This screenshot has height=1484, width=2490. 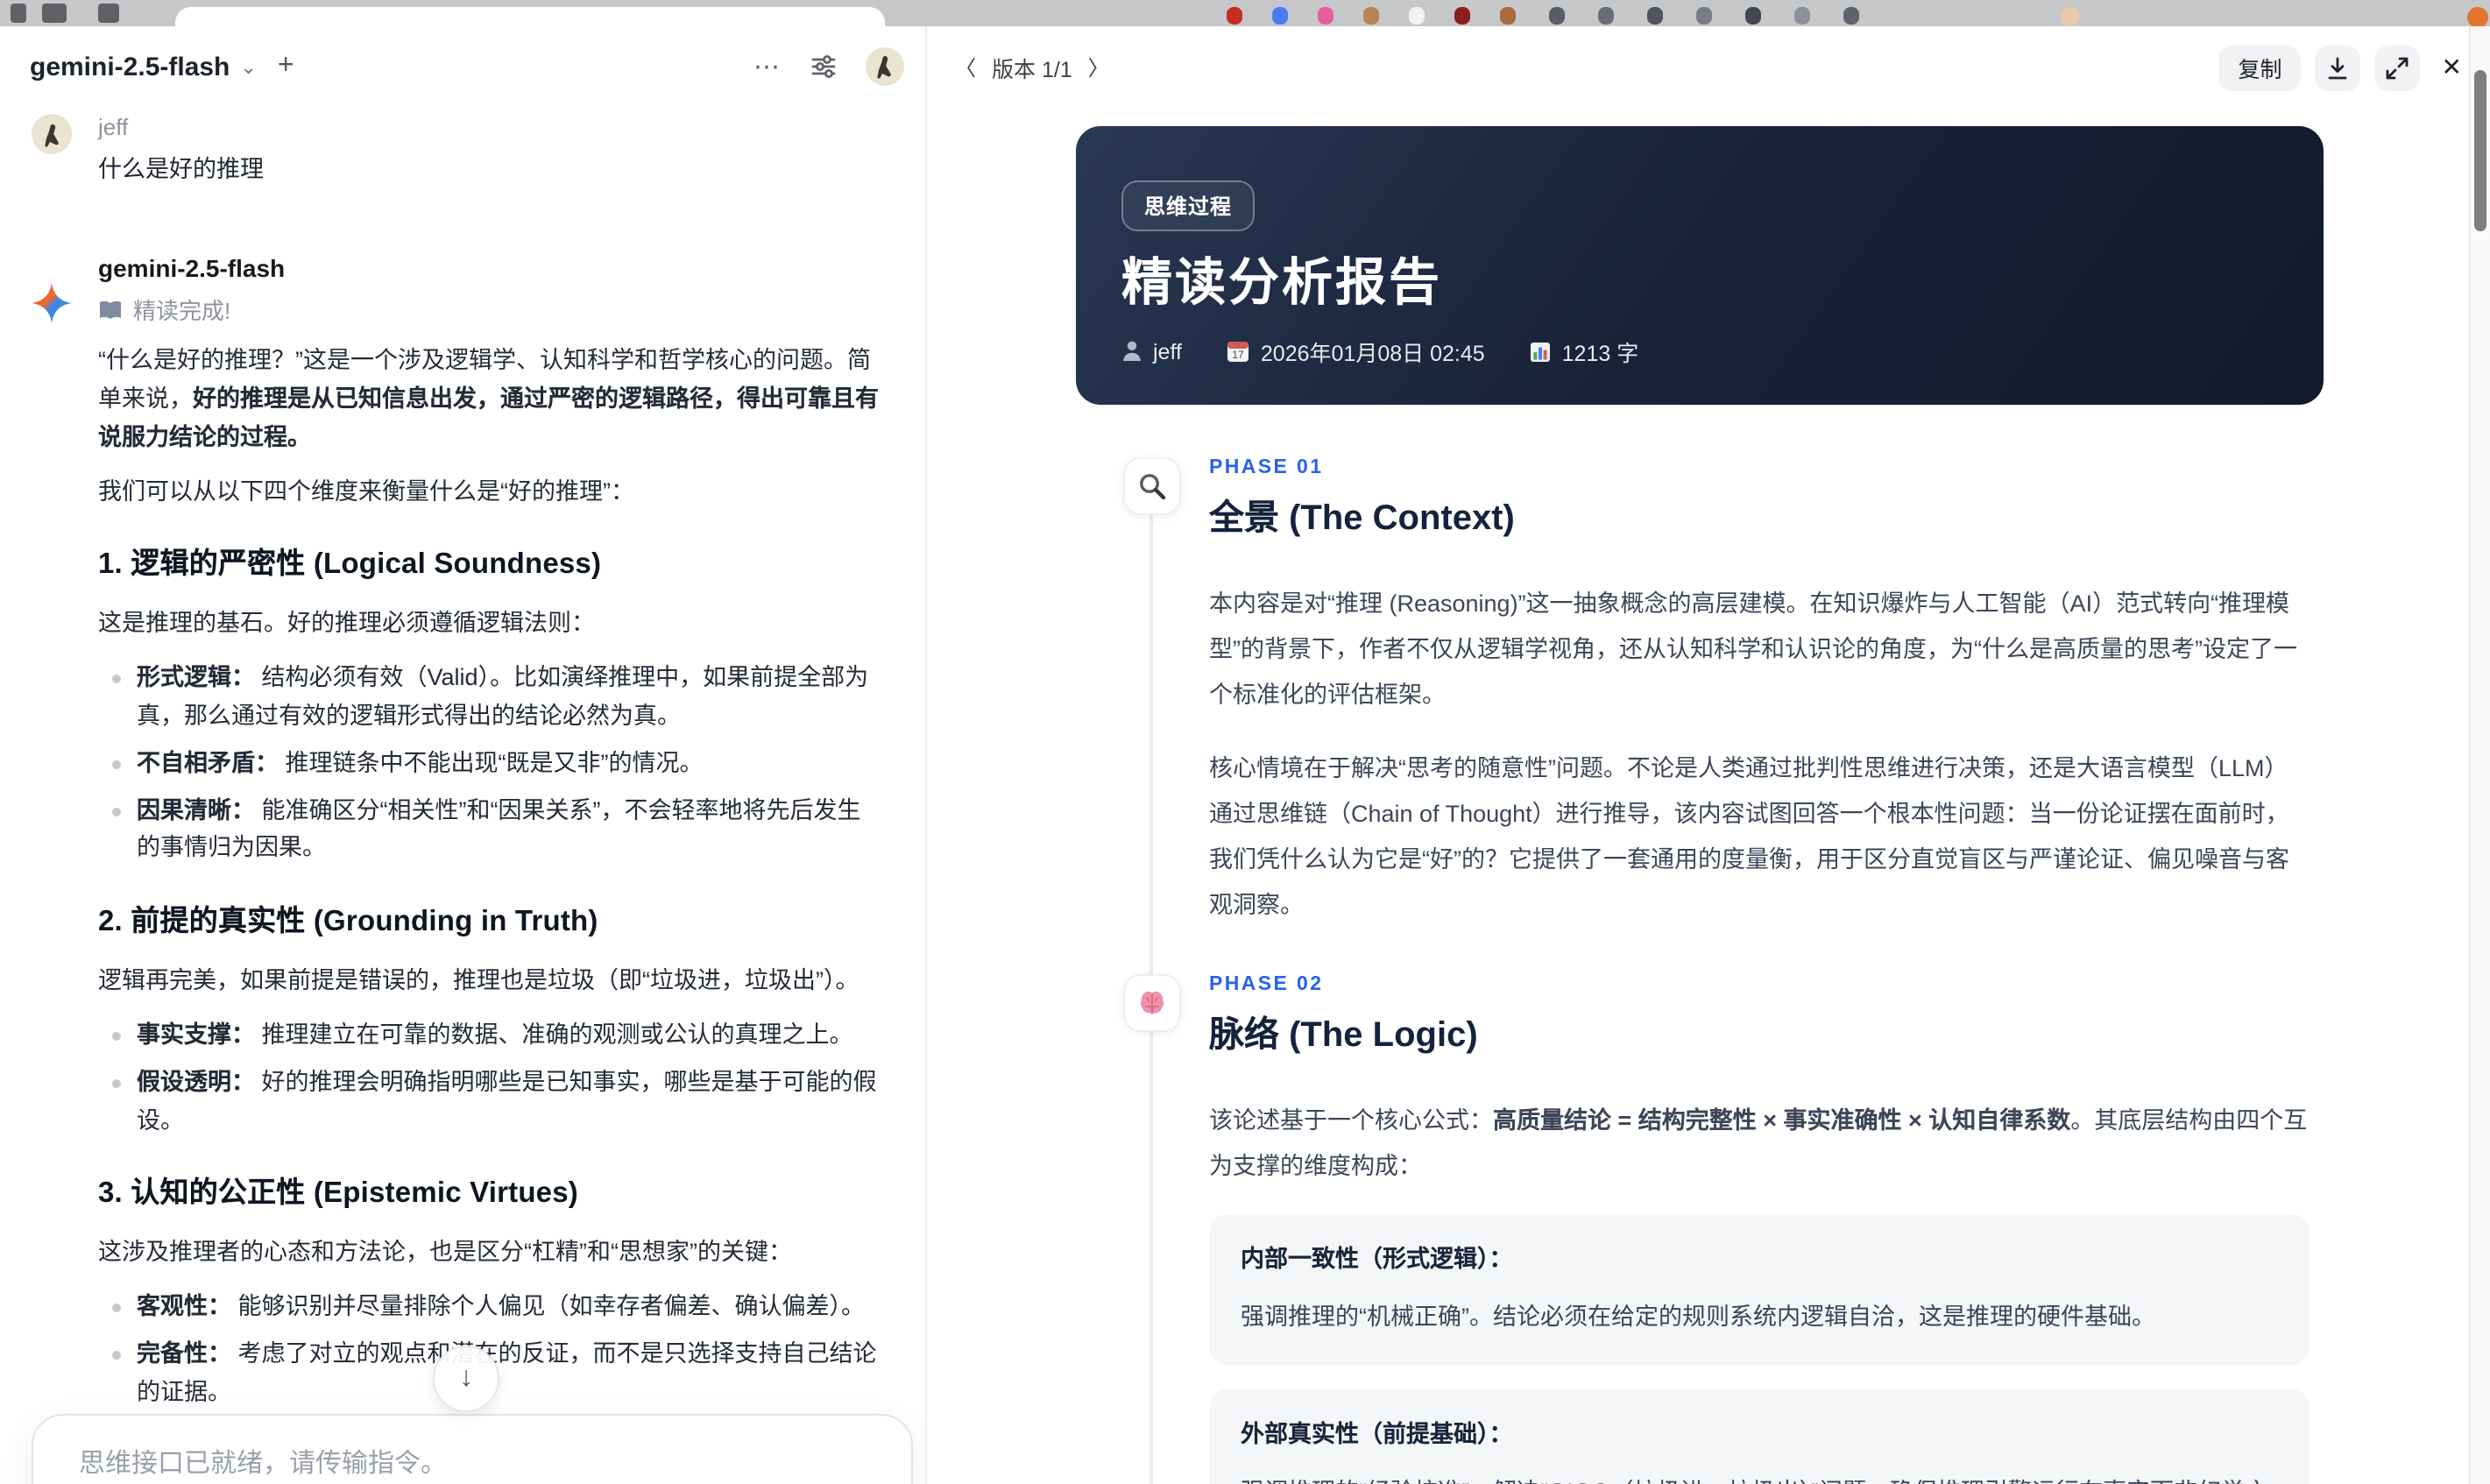 I want to click on report-title: 精读分析报告, so click(x=1282, y=284).